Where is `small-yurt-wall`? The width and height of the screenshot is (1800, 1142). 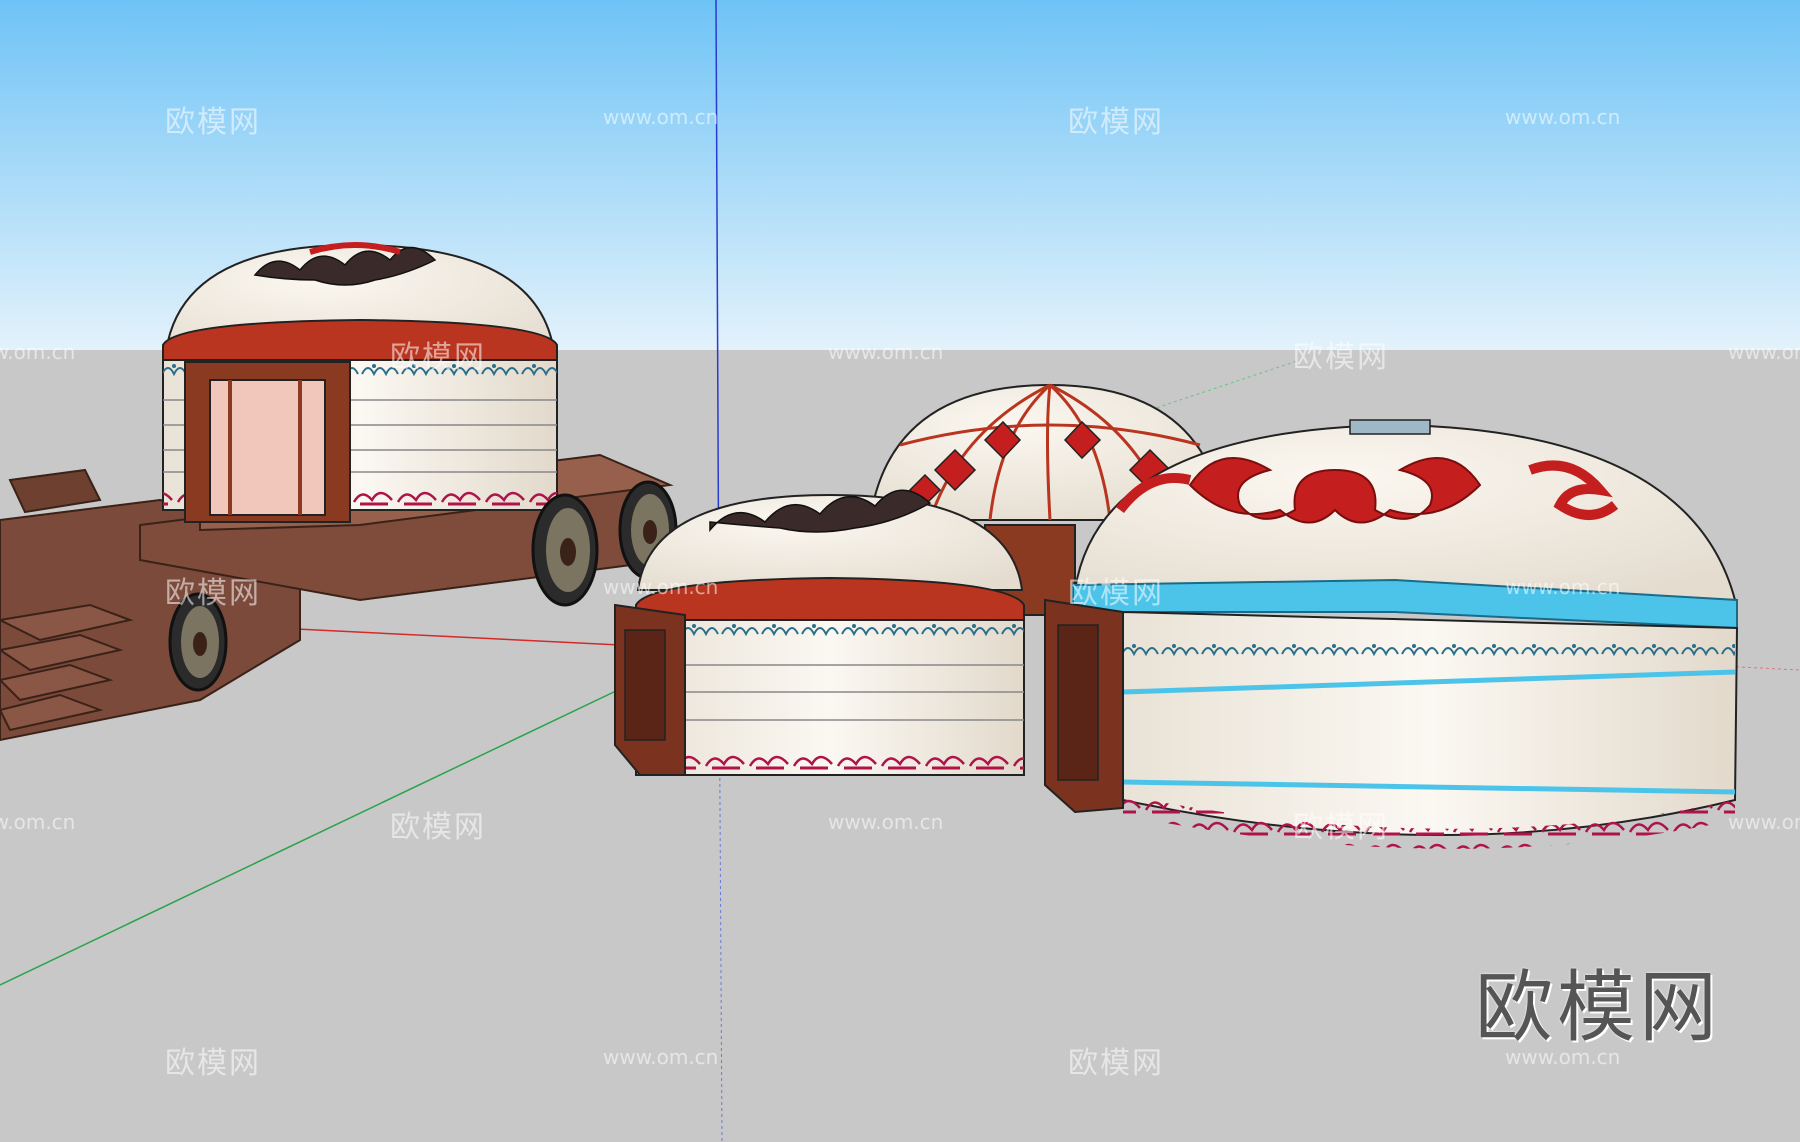
small-yurt-wall is located at coordinates (830, 697).